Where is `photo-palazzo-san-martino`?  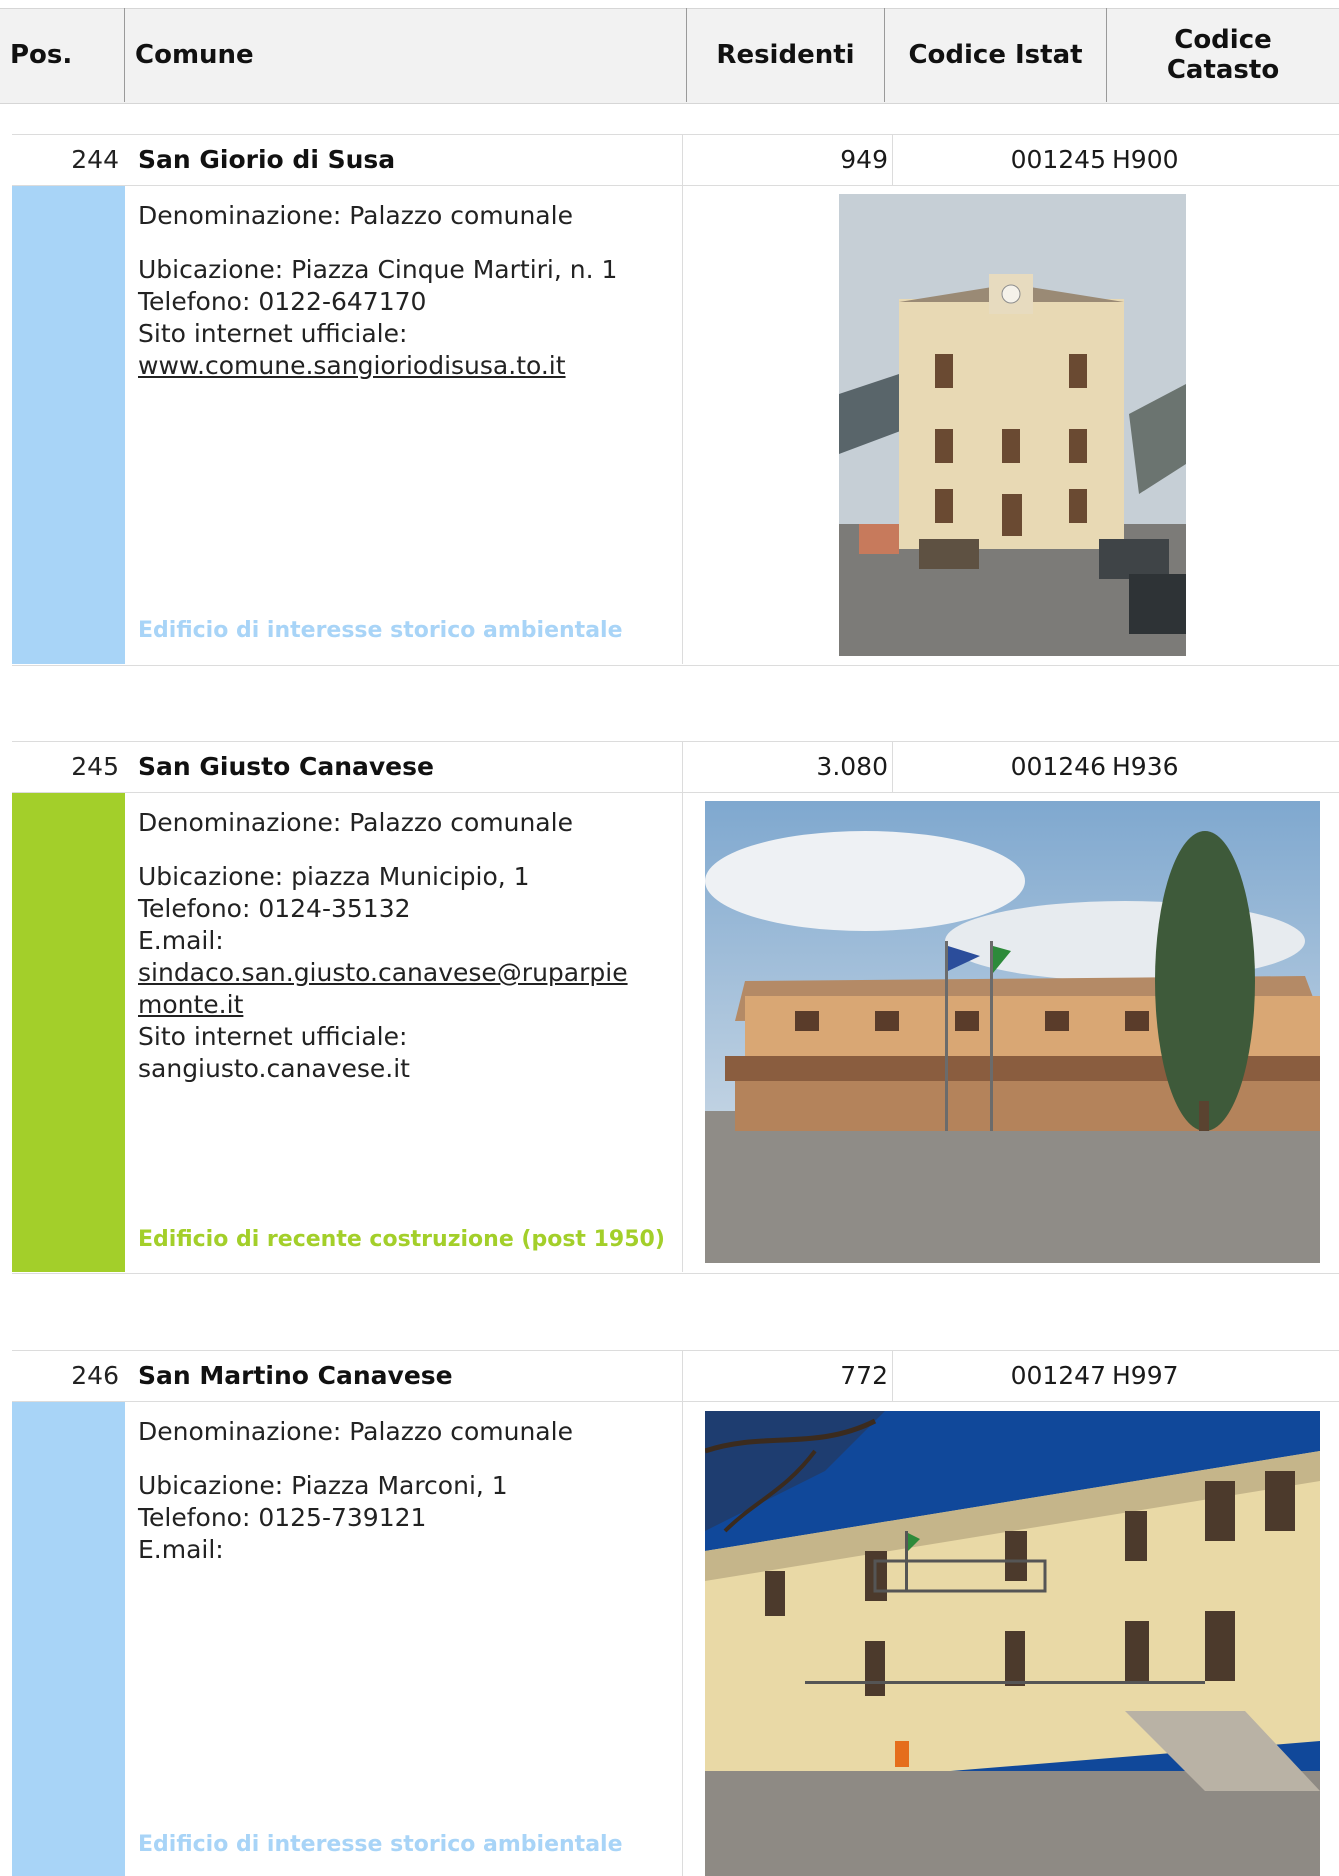 photo-palazzo-san-martino is located at coordinates (1012, 1643).